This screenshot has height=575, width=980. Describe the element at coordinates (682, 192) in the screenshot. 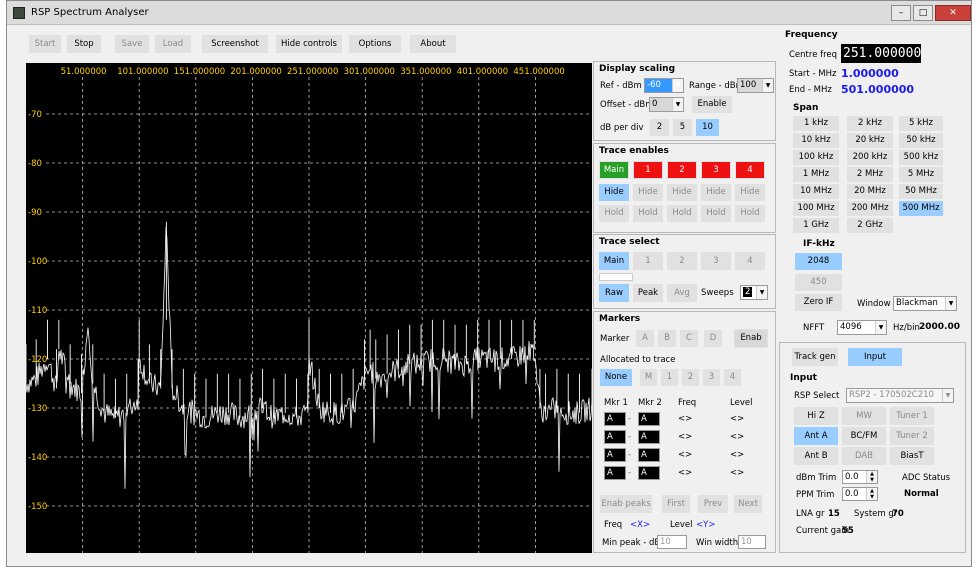

I see `hide-2-button: Hide` at that location.